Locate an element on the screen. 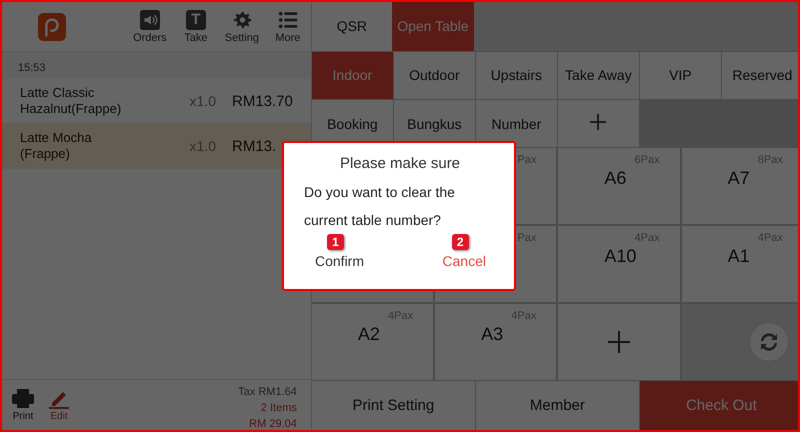 Image resolution: width=800 pixels, height=432 pixels. toolbar-orders-button: Orders is located at coordinates (149, 27).